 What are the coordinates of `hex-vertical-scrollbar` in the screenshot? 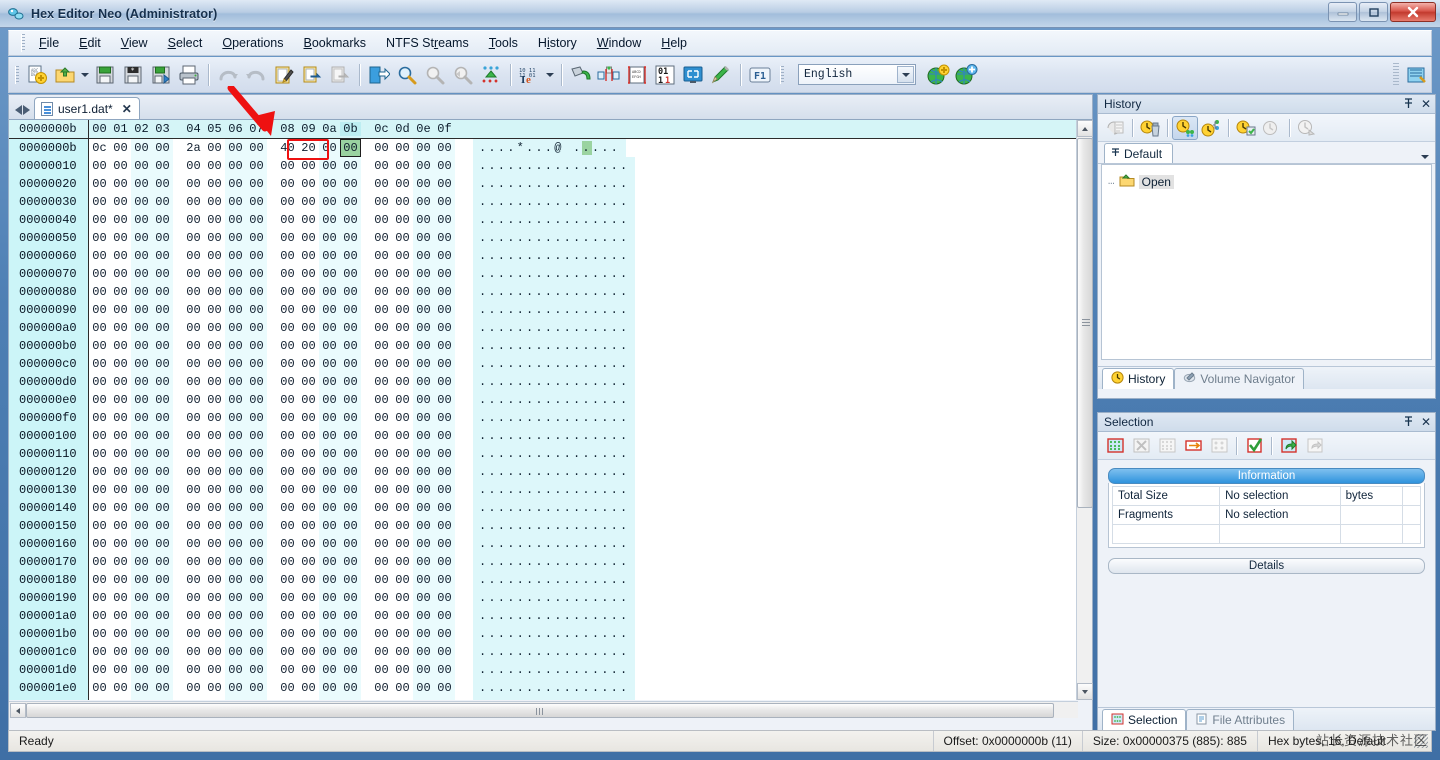 It's located at (1084, 410).